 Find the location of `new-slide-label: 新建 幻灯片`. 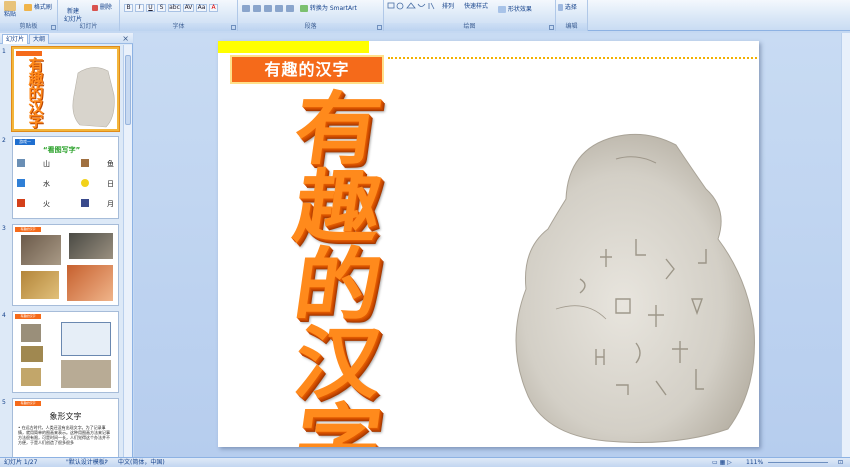

new-slide-label: 新建 幻灯片 is located at coordinates (73, 15).